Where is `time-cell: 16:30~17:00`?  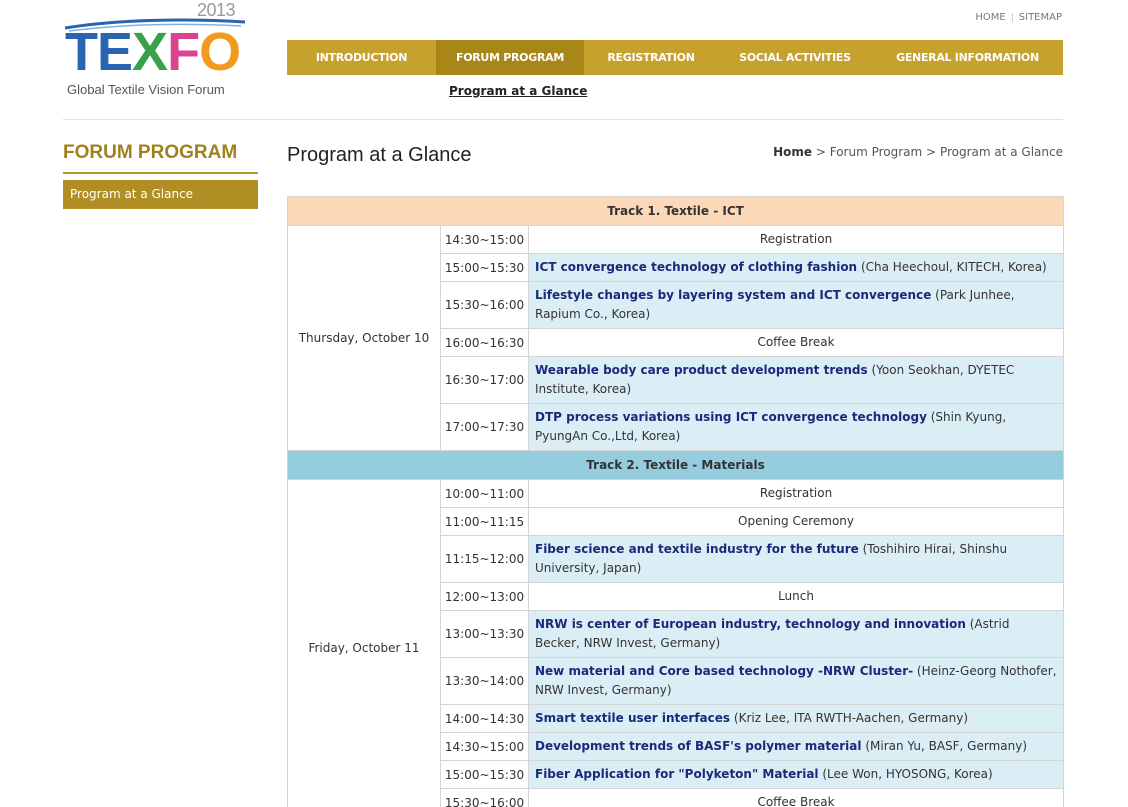 time-cell: 16:30~17:00 is located at coordinates (484, 380).